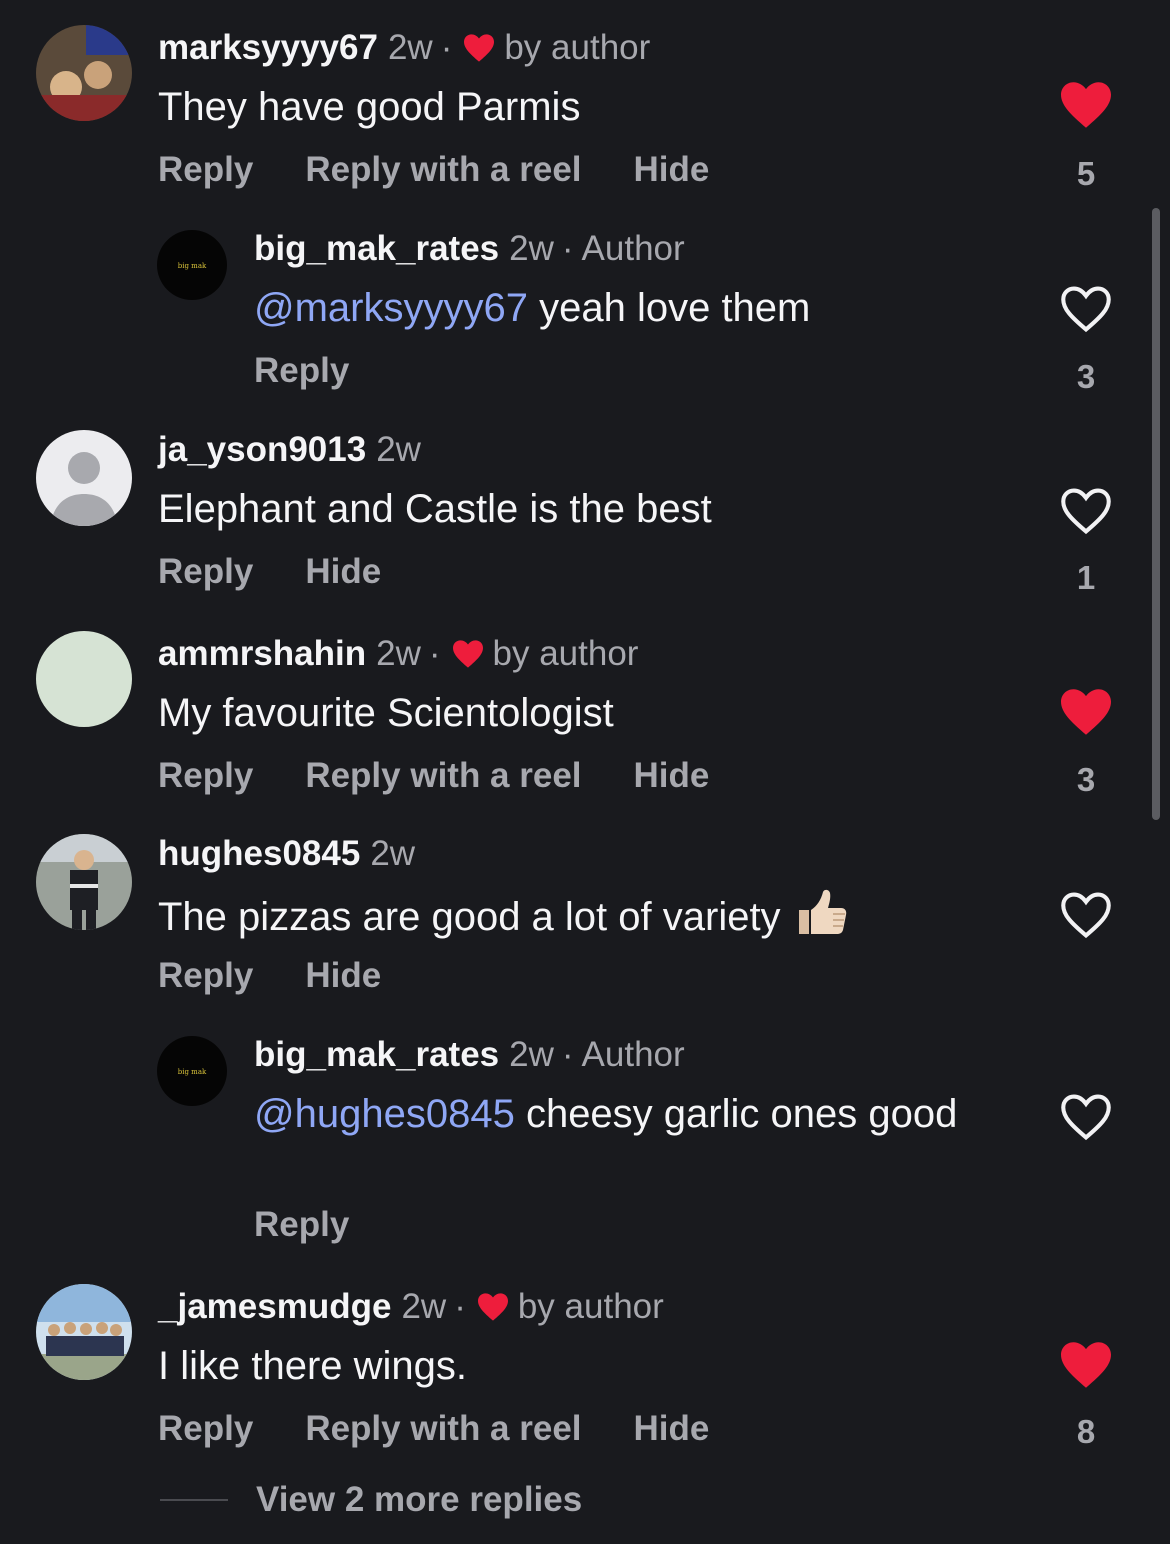  What do you see at coordinates (274, 1307) in the screenshot?
I see `username: _jamesmudge` at bounding box center [274, 1307].